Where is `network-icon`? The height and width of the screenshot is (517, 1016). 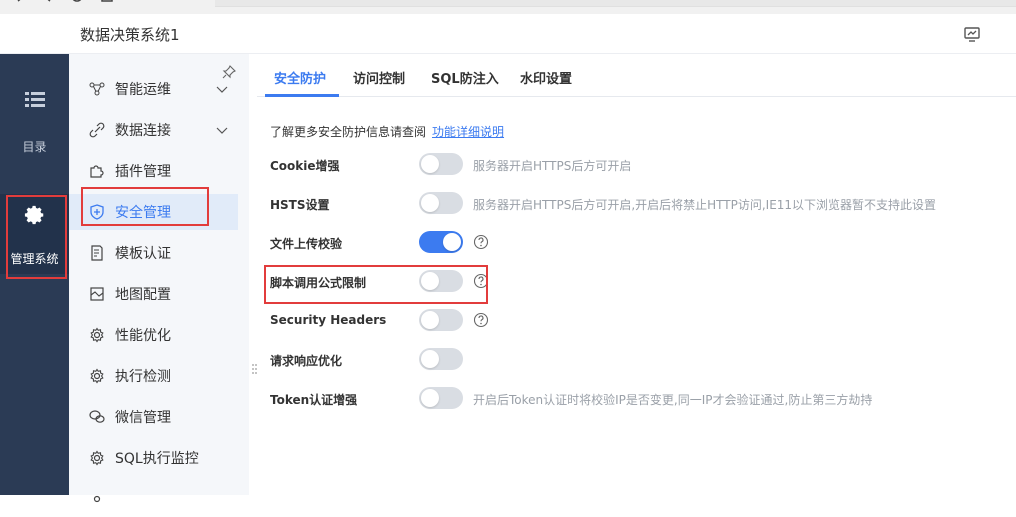
network-icon is located at coordinates (97, 89).